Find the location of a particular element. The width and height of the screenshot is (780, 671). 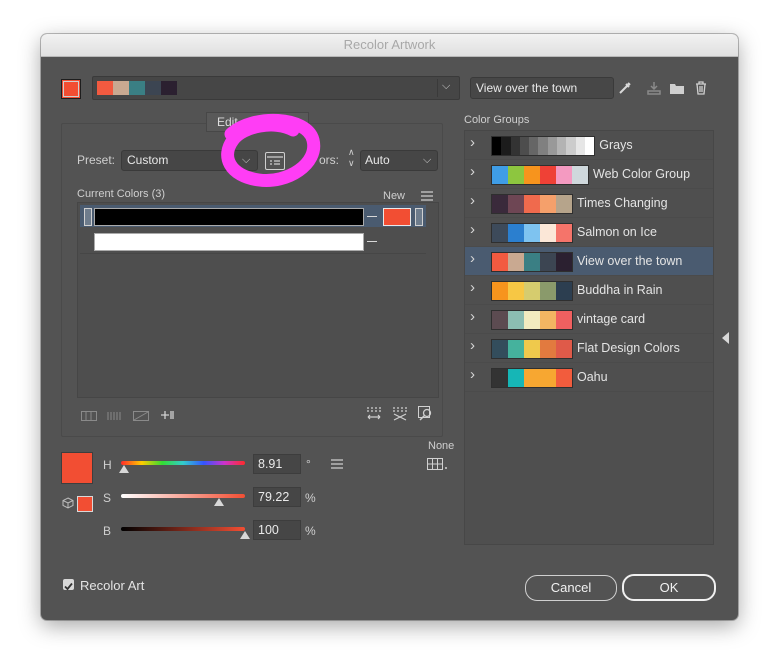

ok-button: OK is located at coordinates (669, 587).